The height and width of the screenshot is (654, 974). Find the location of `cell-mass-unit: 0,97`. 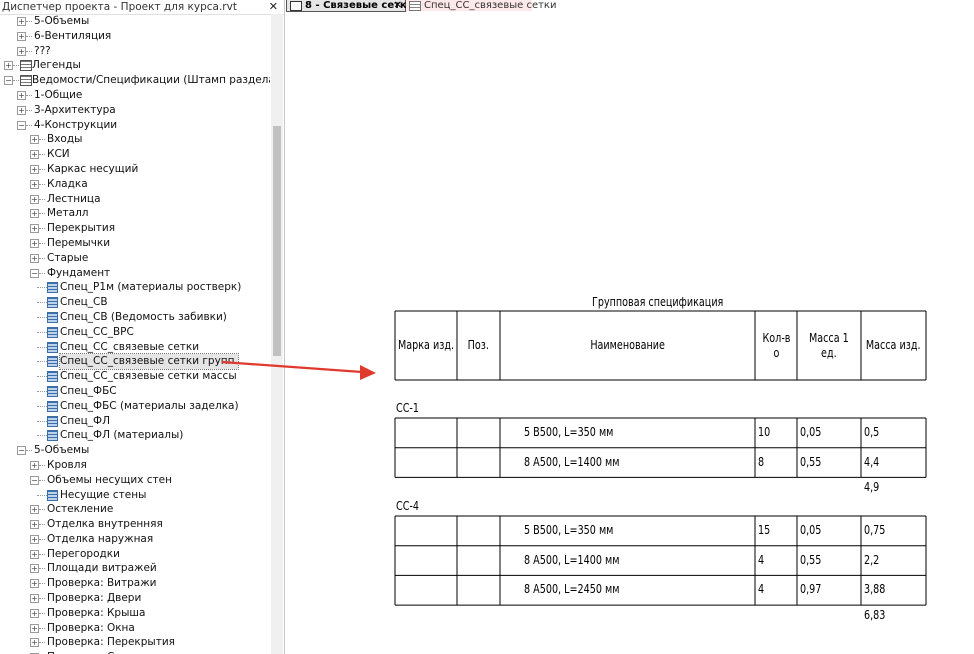

cell-mass-unit: 0,97 is located at coordinates (811, 589).